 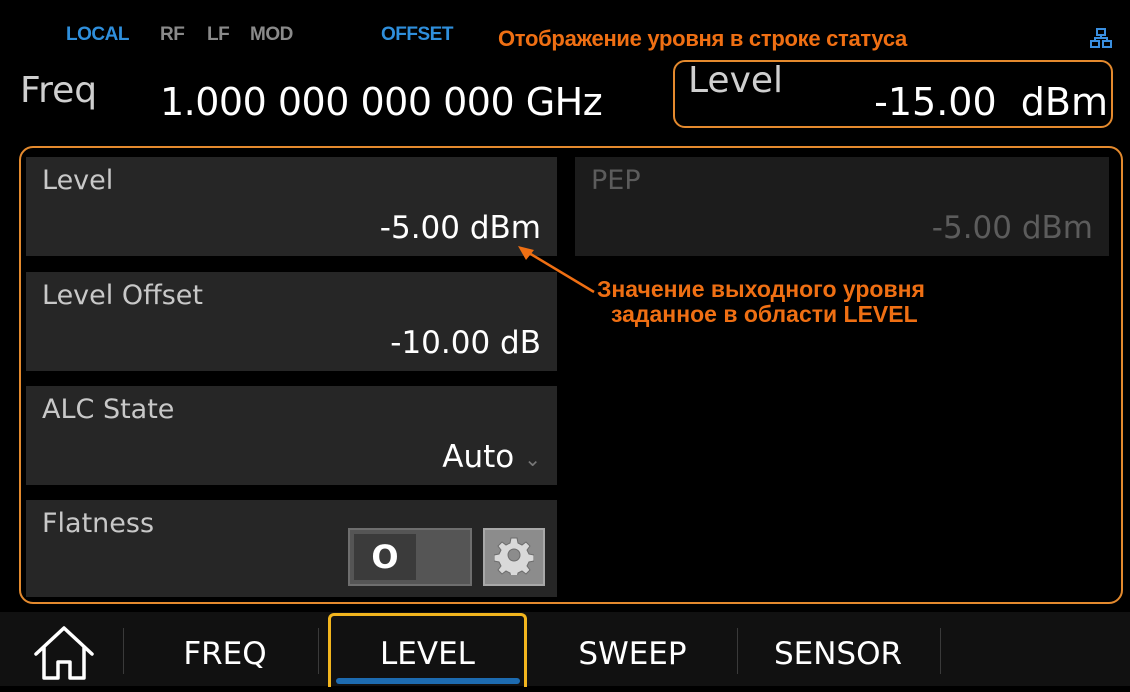 What do you see at coordinates (291, 321) in the screenshot?
I see `level-offset-field: Level Offset -10.00 dB` at bounding box center [291, 321].